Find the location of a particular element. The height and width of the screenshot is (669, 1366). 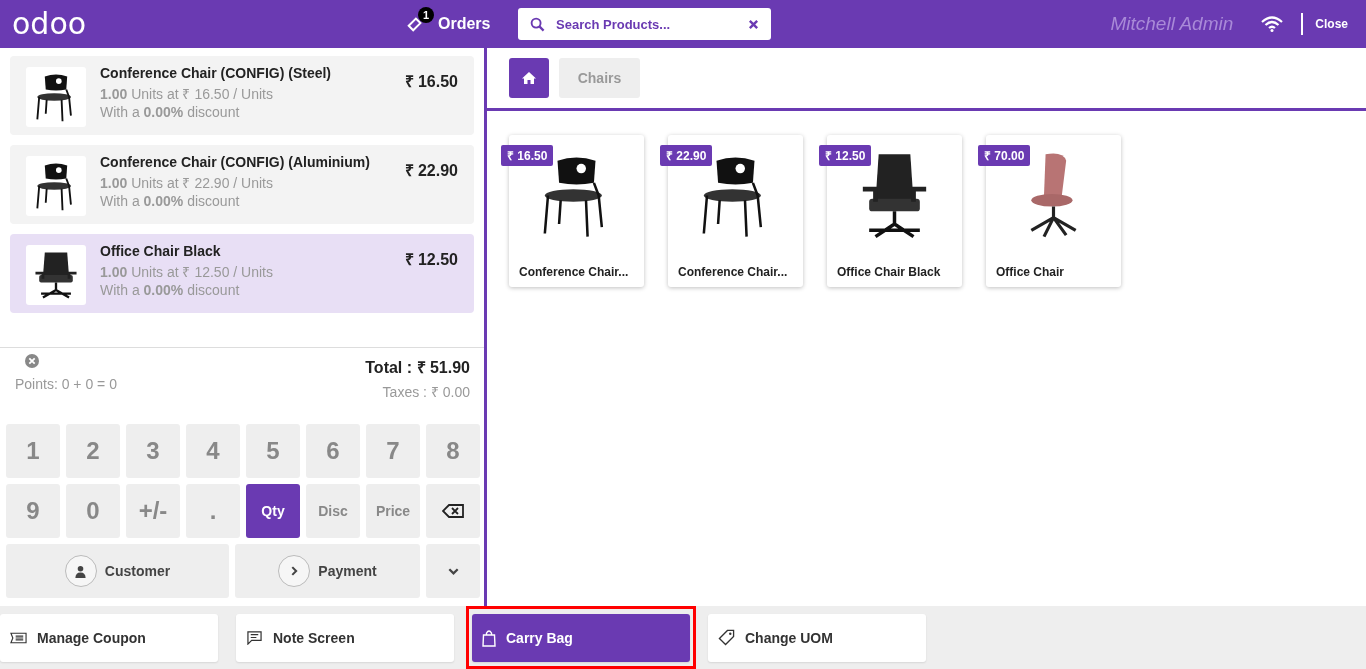

control-button: Manage Coupon is located at coordinates (109, 637).